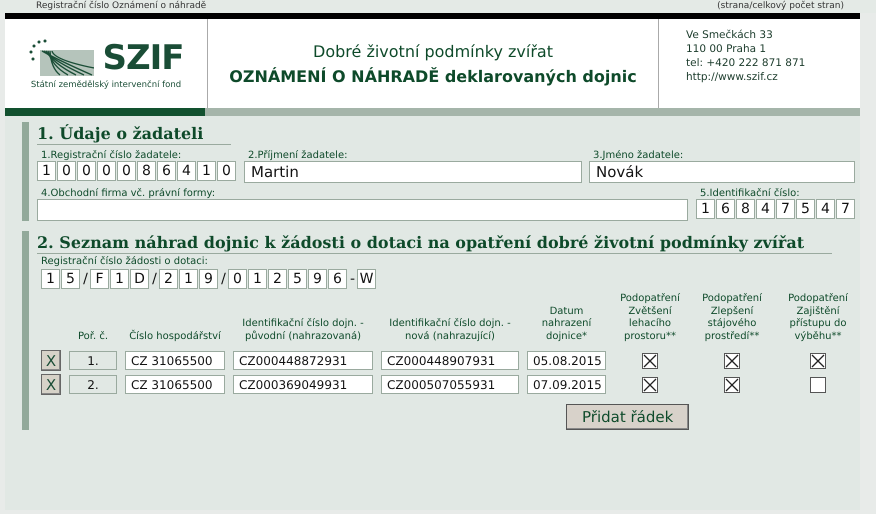 Image resolution: width=876 pixels, height=514 pixels. Describe the element at coordinates (434, 242) in the screenshot. I see `section-heading: 2. Seznam náhrad dojnic k žádosti o dotaci na opatření dobré životní podmínky zvířat` at that location.